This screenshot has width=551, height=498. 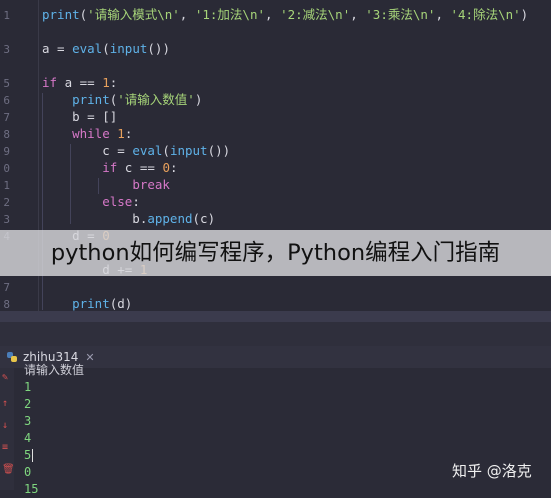 I want to click on code-line: if a == 1:, so click(x=79, y=82).